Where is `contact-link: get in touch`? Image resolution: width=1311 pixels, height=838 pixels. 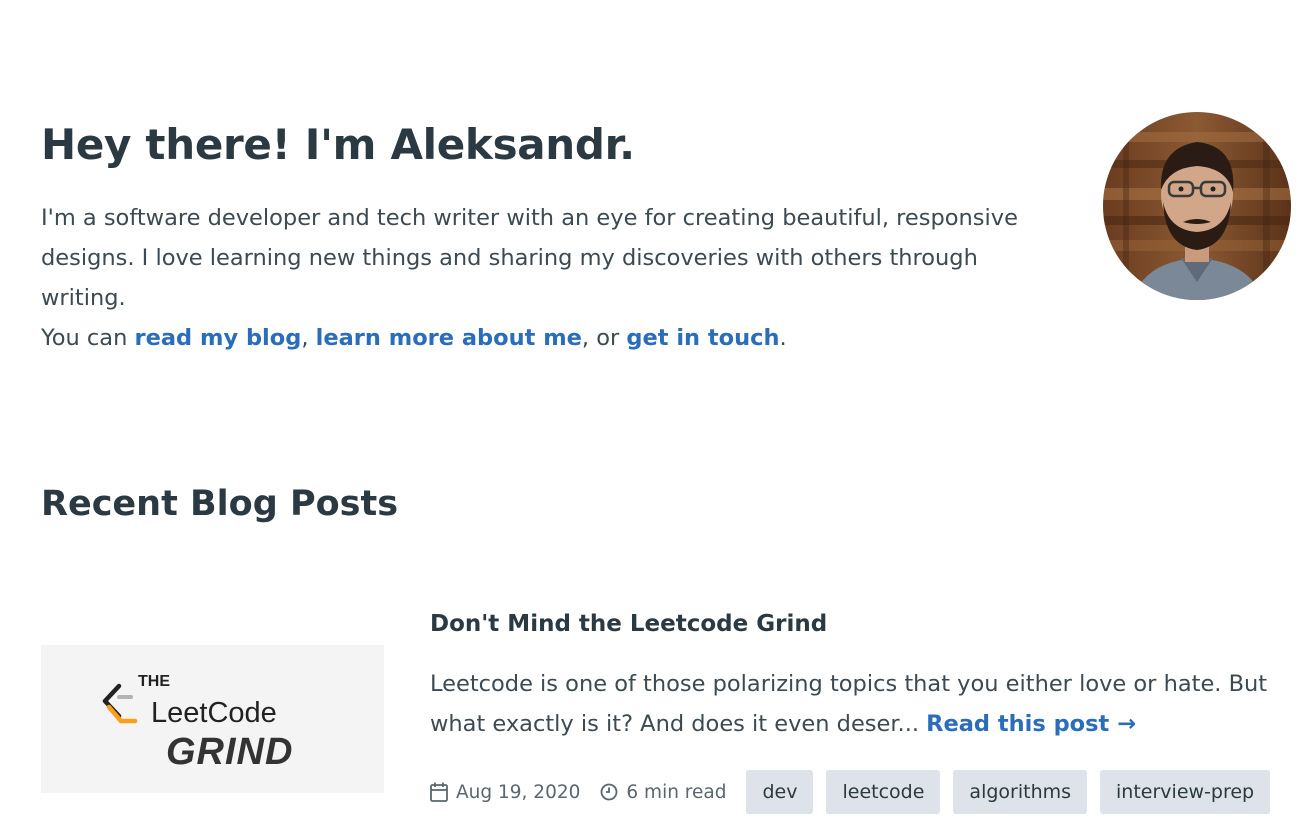
contact-link: get in touch is located at coordinates (702, 338).